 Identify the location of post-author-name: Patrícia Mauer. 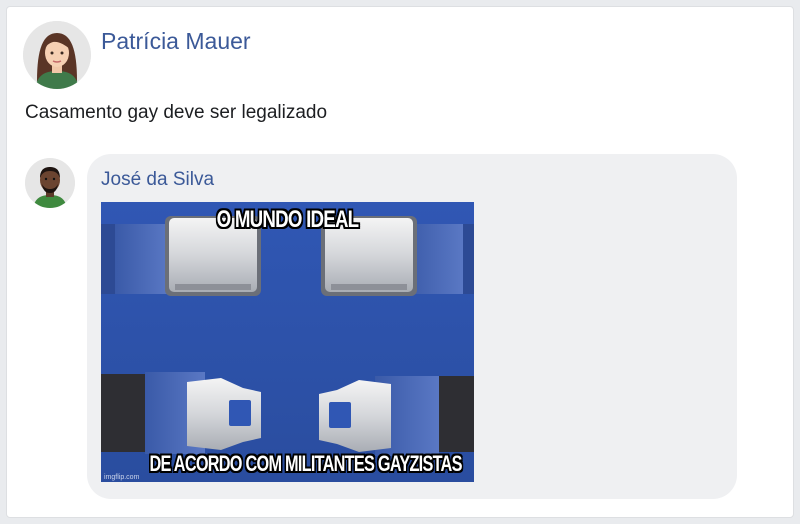
(176, 41).